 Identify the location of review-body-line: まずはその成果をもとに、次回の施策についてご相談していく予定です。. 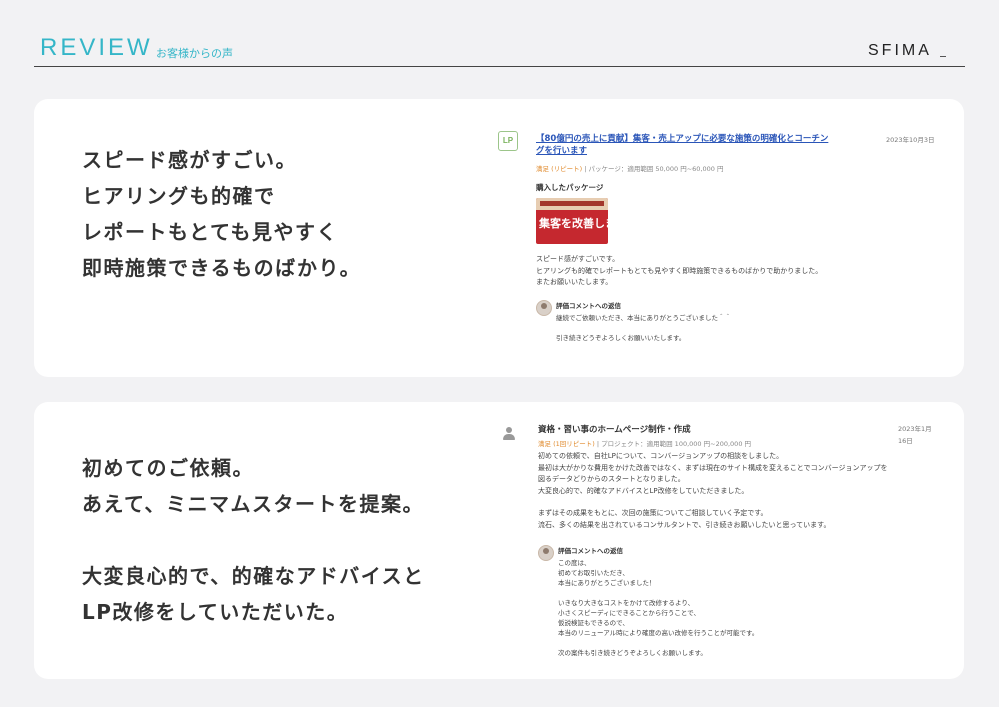
(653, 513).